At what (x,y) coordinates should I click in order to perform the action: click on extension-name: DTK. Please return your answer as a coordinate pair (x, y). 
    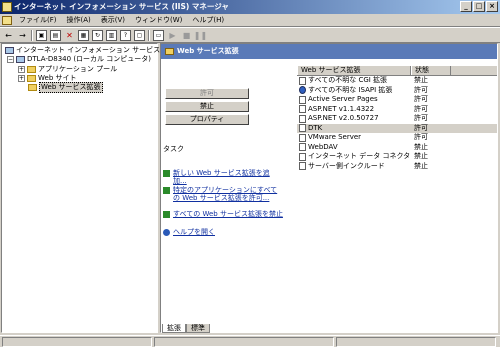
    Looking at the image, I should click on (315, 127).